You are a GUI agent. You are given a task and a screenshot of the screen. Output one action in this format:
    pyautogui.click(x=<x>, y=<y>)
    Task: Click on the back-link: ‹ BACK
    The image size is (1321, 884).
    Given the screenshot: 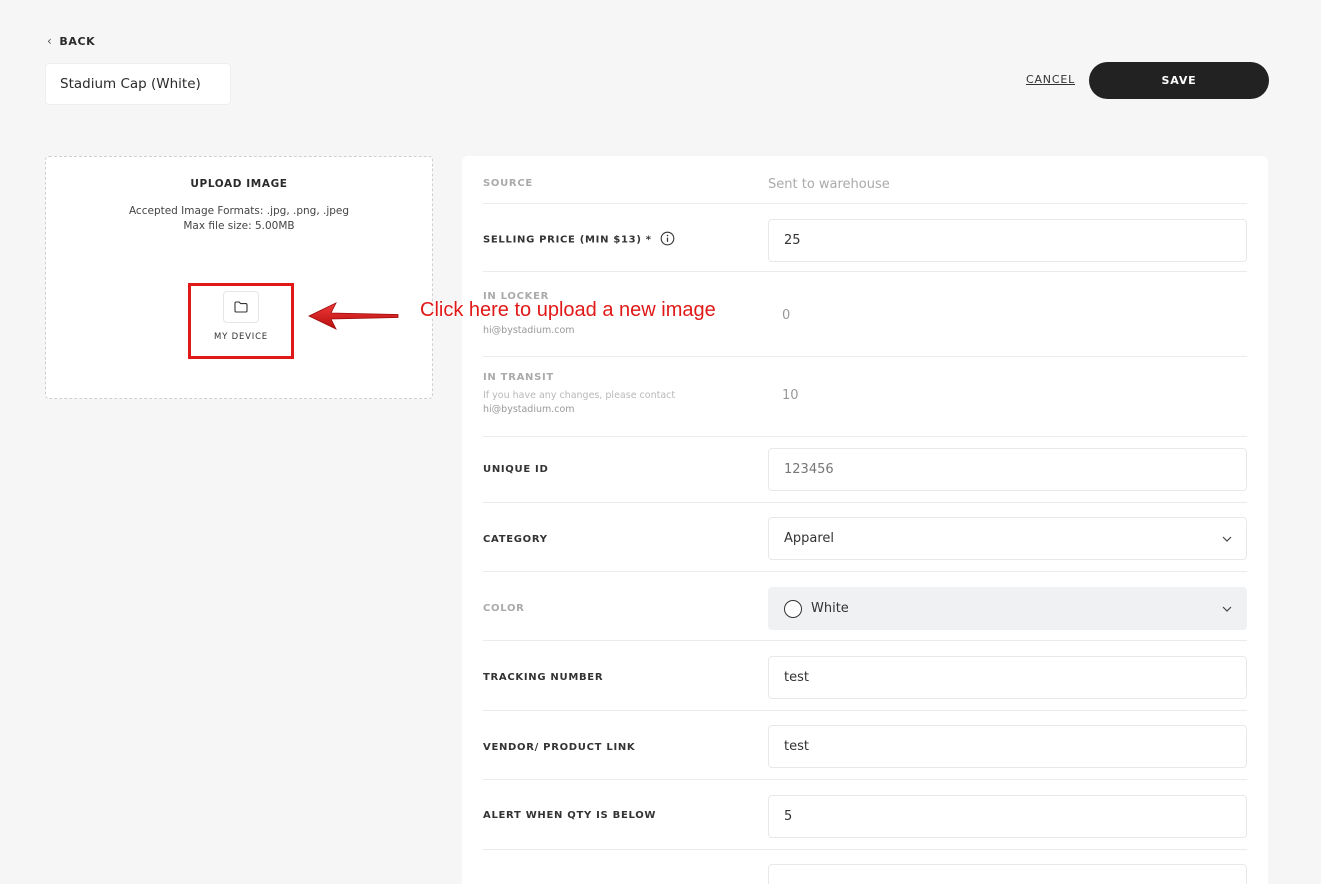 What is the action you would take?
    pyautogui.click(x=71, y=41)
    